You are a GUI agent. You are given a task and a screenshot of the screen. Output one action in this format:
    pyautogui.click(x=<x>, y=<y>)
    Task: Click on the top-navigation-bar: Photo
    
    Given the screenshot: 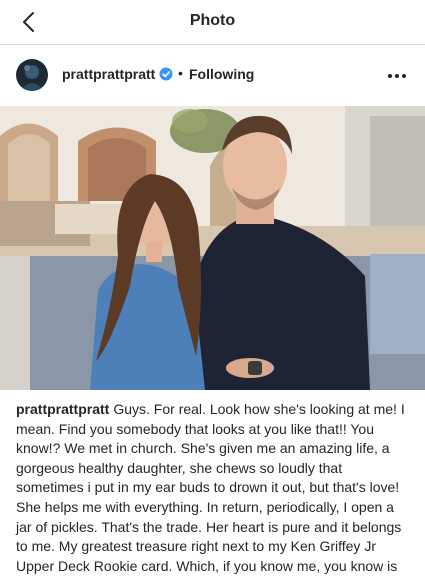 What is the action you would take?
    pyautogui.click(x=212, y=22)
    